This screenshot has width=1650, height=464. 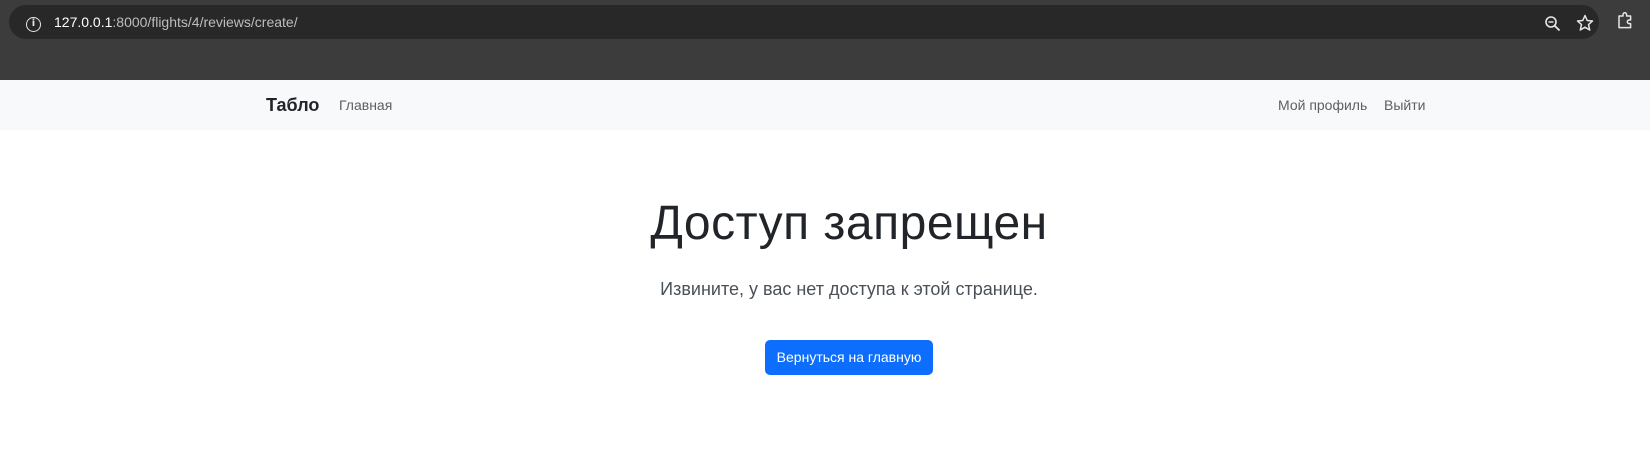 I want to click on nav-link-profile: Мой профиль, so click(x=1322, y=105).